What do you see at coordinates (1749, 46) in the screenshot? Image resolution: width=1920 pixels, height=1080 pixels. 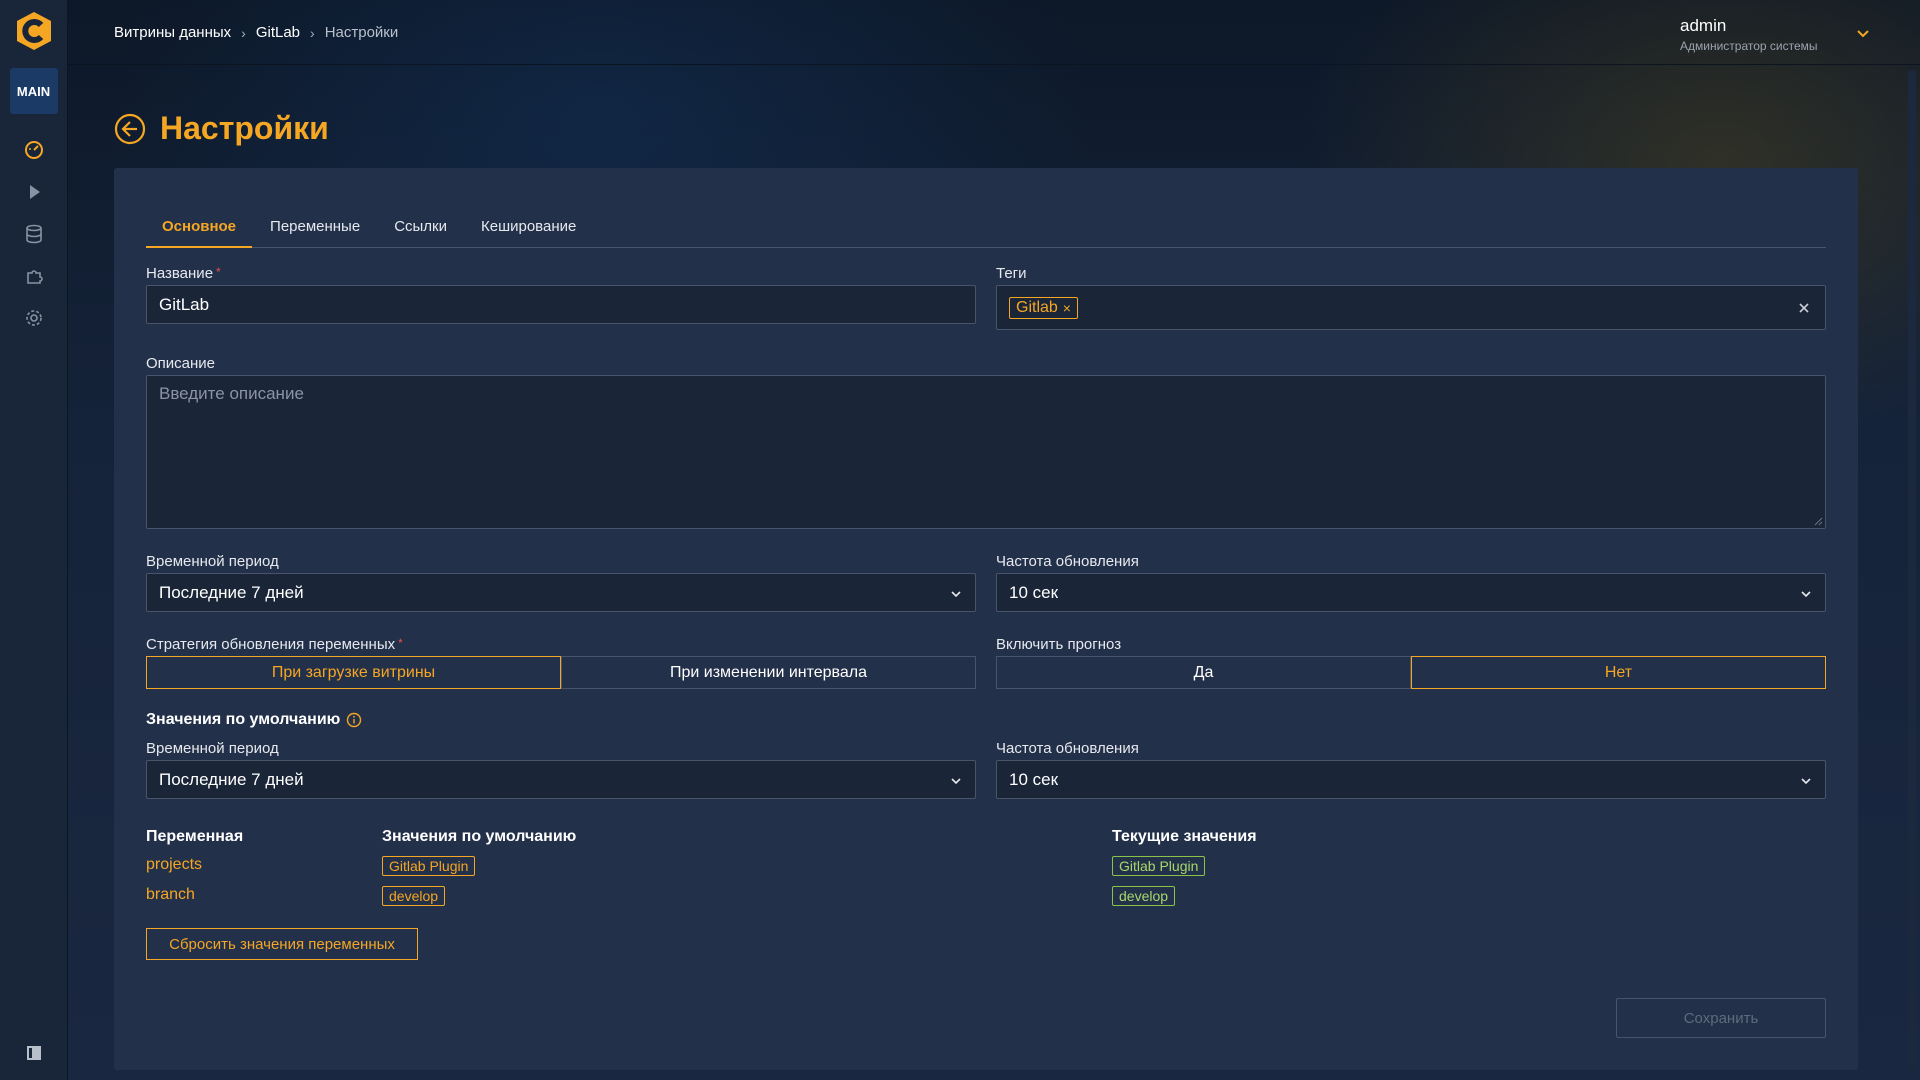 I see `user-role: Администратор системы` at bounding box center [1749, 46].